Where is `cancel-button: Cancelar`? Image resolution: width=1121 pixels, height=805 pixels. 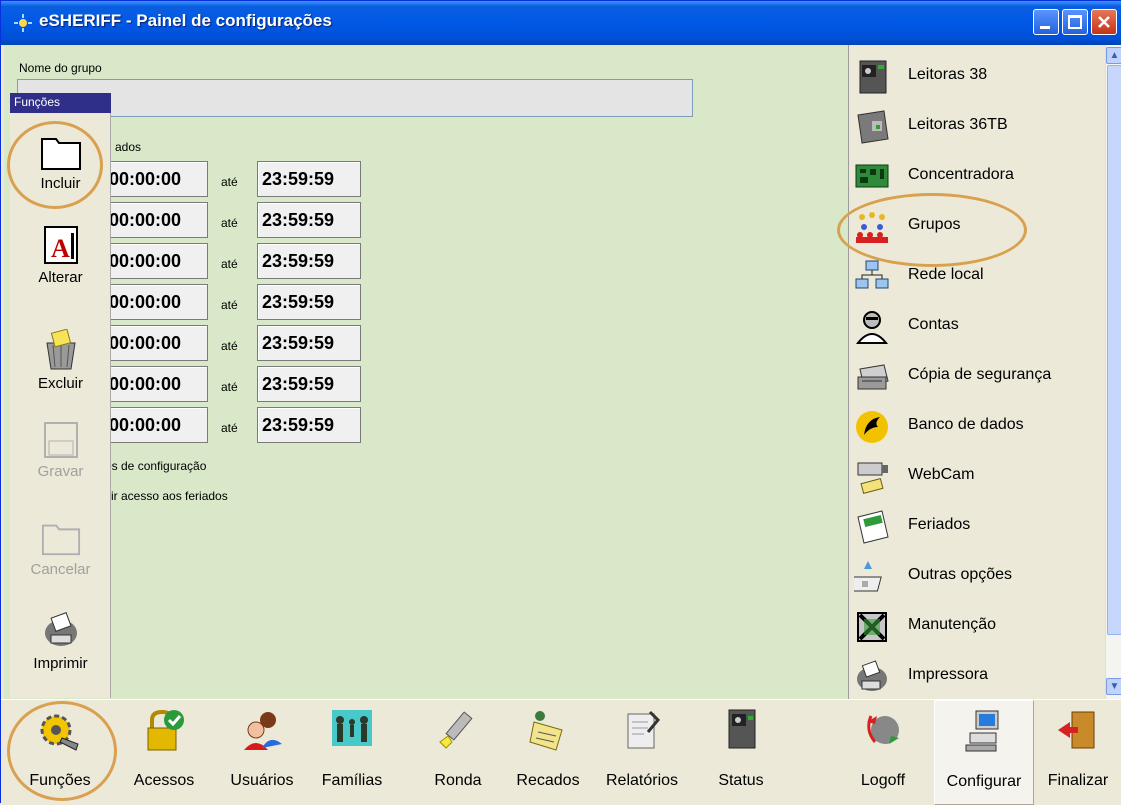
cancel-button: Cancelar is located at coordinates (60, 547).